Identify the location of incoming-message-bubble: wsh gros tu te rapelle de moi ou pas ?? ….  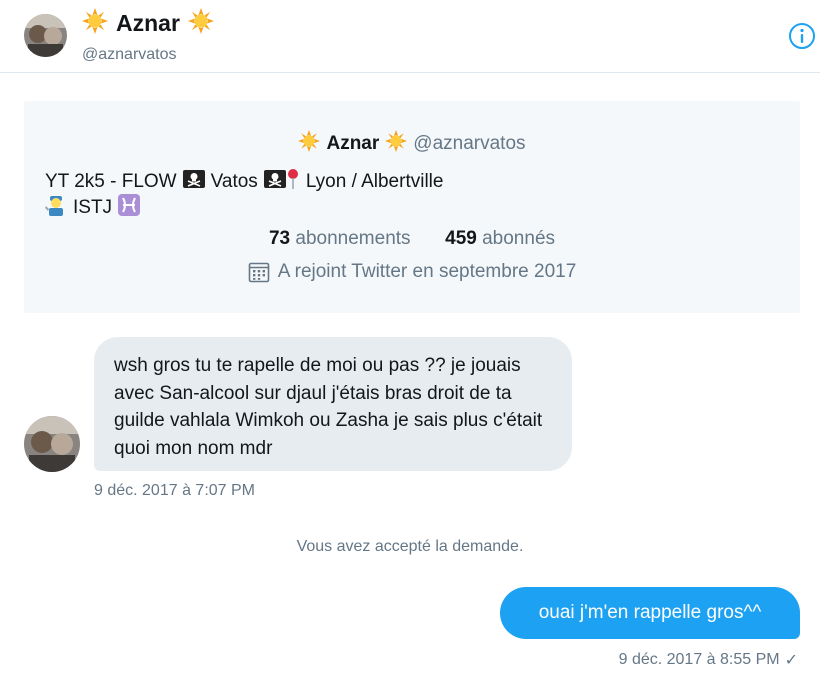
(333, 404).